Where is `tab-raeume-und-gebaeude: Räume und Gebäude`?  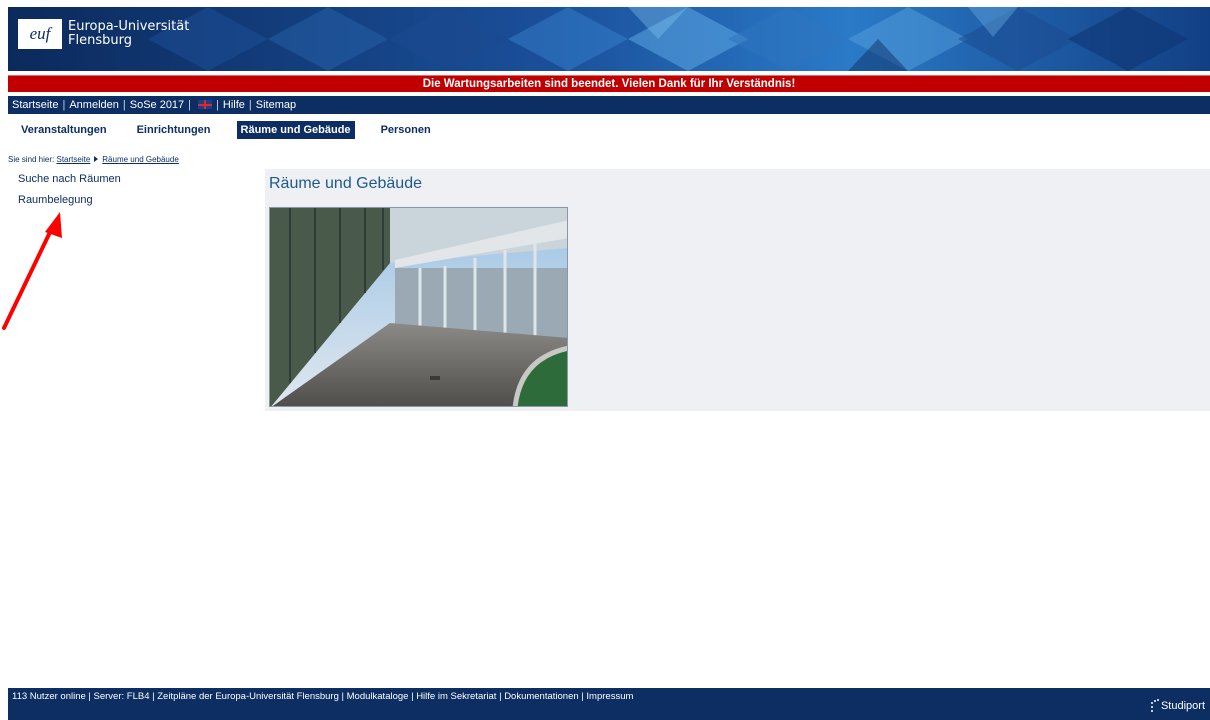
tab-raeume-und-gebaeude: Räume und Gebäude is located at coordinates (295, 130).